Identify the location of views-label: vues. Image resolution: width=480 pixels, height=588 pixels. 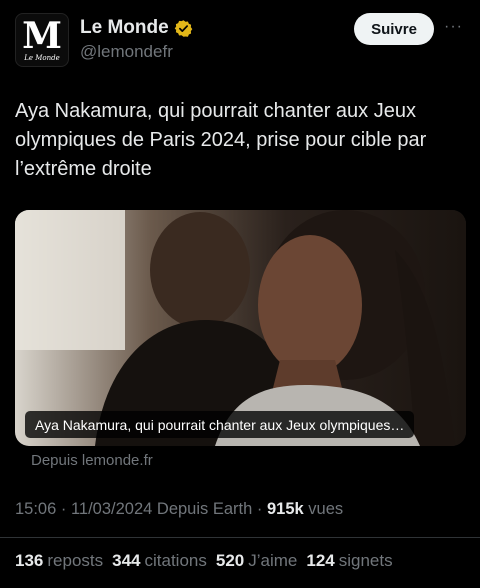
(323, 509).